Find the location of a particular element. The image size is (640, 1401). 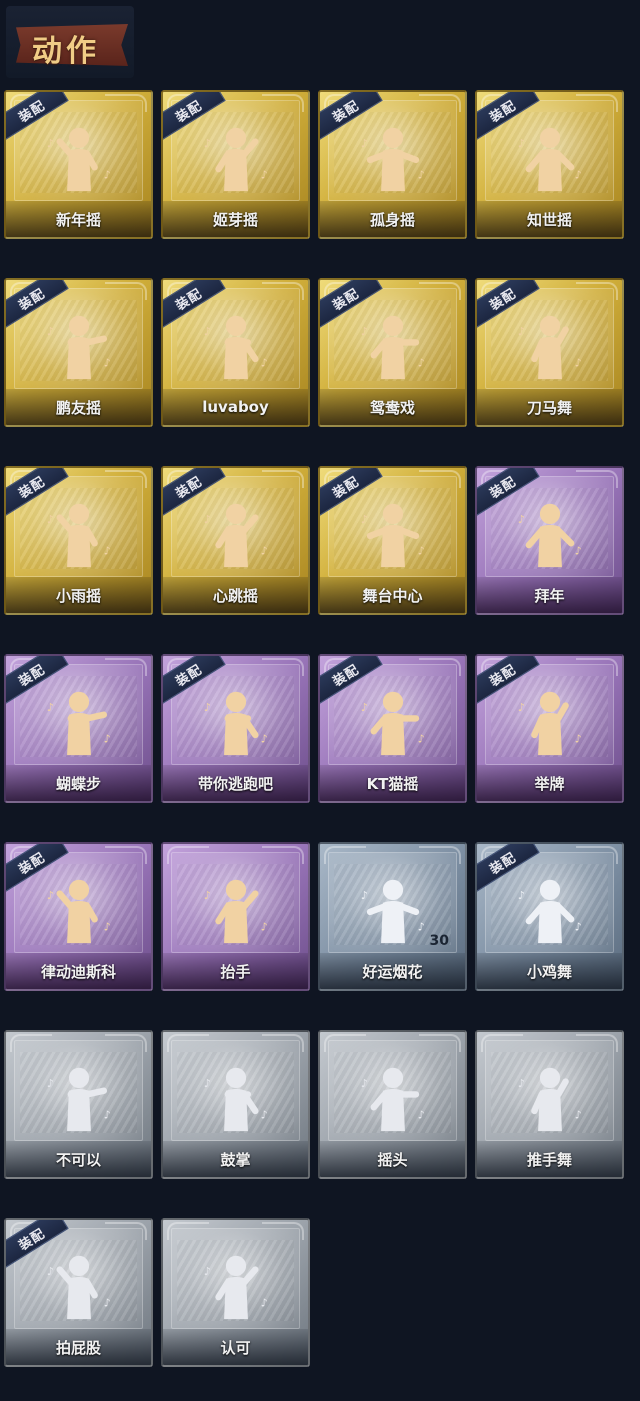

emote-label: 心跳摇 is located at coordinates (235, 595).